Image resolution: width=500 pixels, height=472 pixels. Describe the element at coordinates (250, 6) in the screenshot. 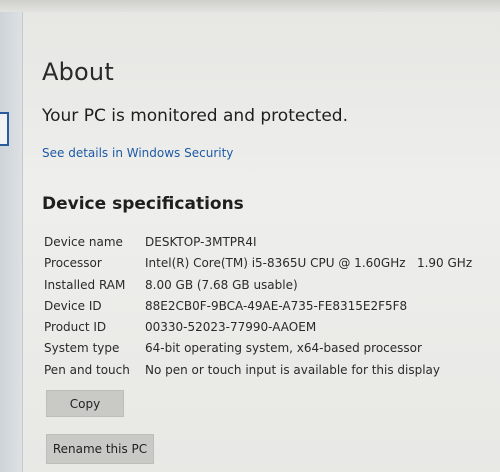

I see `screen-top-edge` at that location.